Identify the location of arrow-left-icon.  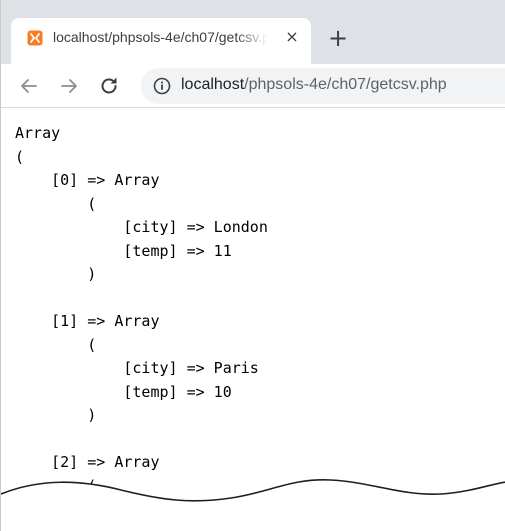
(29, 86).